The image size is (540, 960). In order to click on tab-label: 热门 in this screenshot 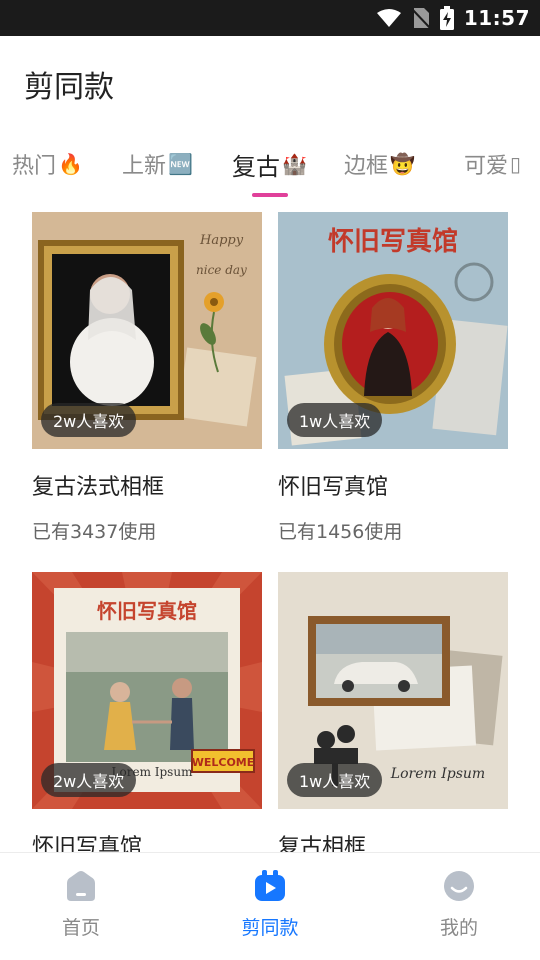, I will do `click(34, 166)`.